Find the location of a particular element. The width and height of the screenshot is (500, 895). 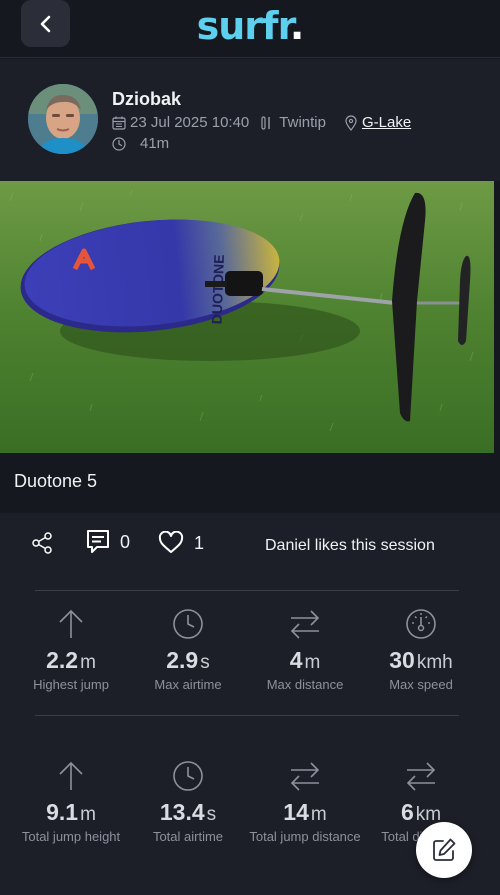

stat-label: Max airtime is located at coordinates (188, 684).